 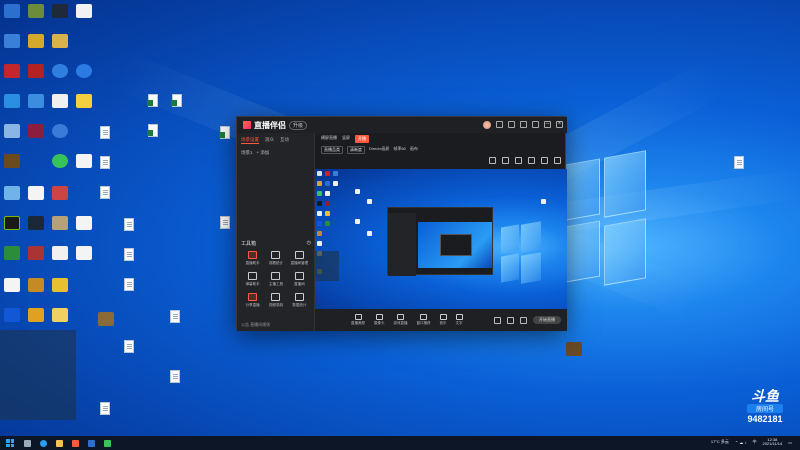 What do you see at coordinates (299, 300) in the screenshot?
I see `tool-item: 数据统计` at bounding box center [299, 300].